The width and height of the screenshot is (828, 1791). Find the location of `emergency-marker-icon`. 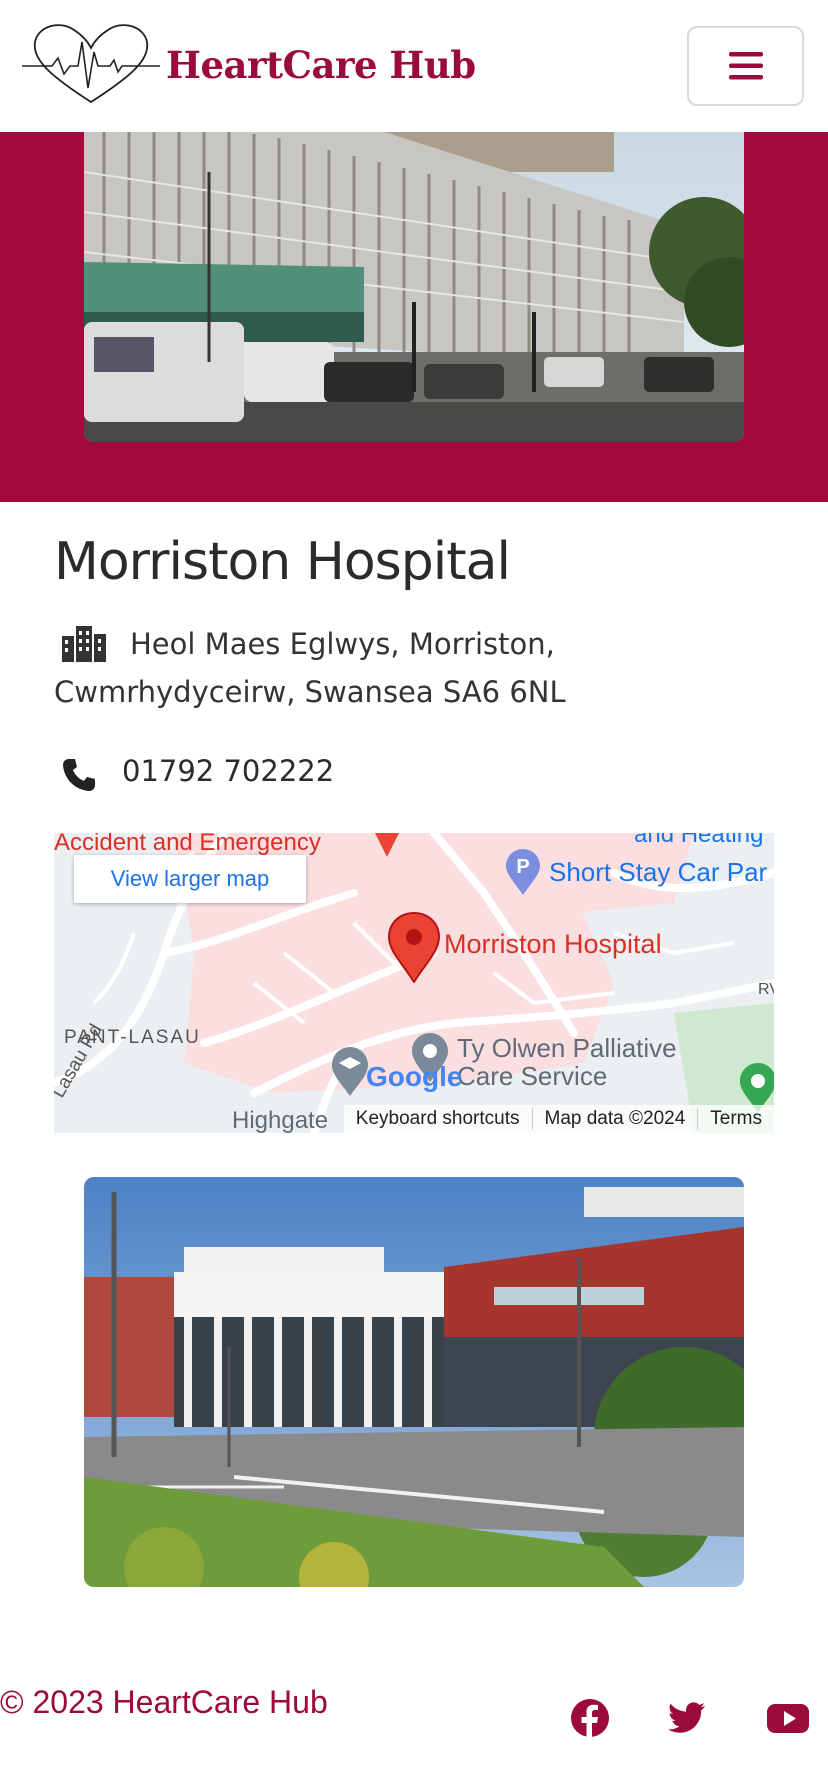

emergency-marker-icon is located at coordinates (387, 846).